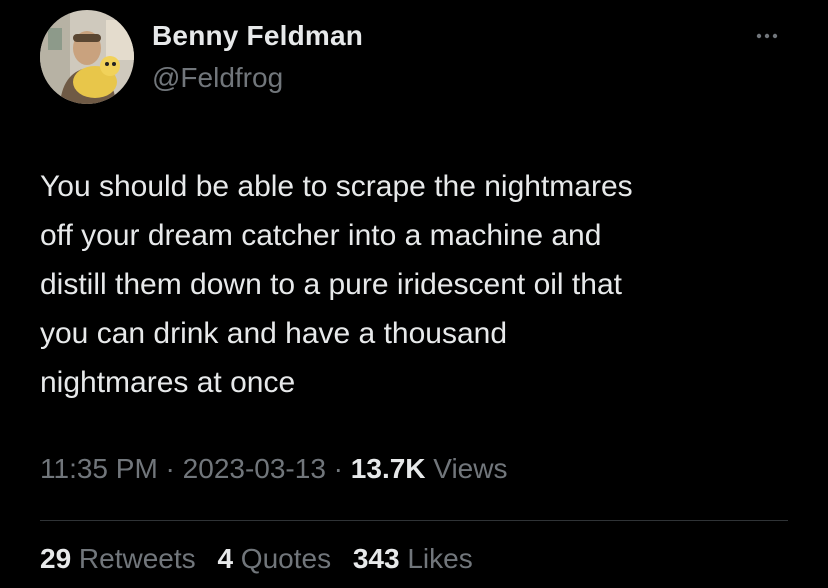  What do you see at coordinates (282, 558) in the screenshot?
I see `quotes-label: Quotes` at bounding box center [282, 558].